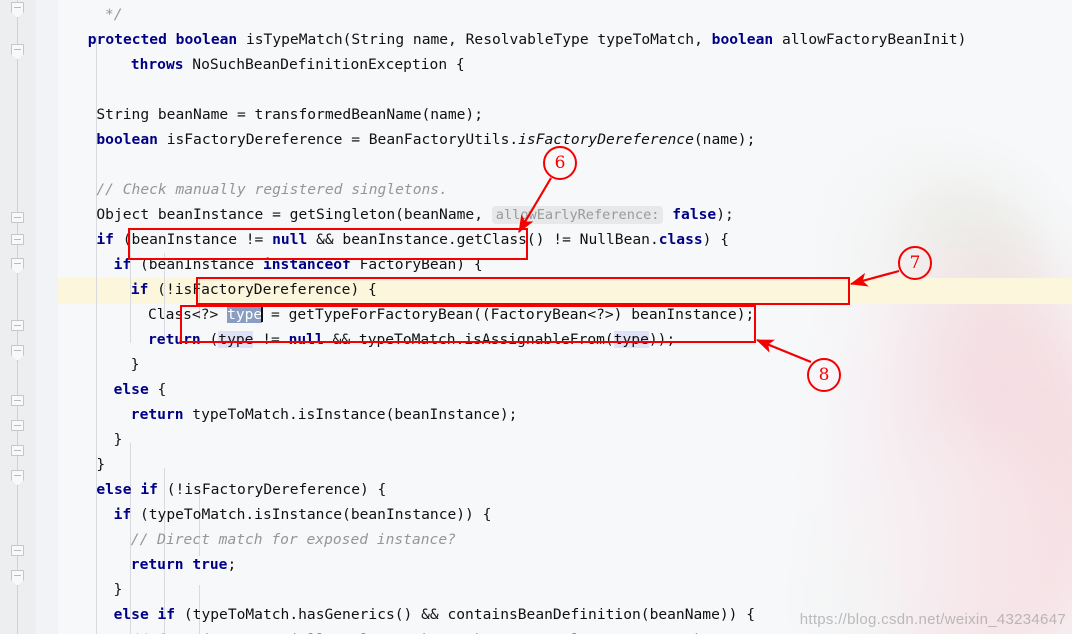  What do you see at coordinates (157, 389) in the screenshot?
I see `code-token: {` at bounding box center [157, 389].